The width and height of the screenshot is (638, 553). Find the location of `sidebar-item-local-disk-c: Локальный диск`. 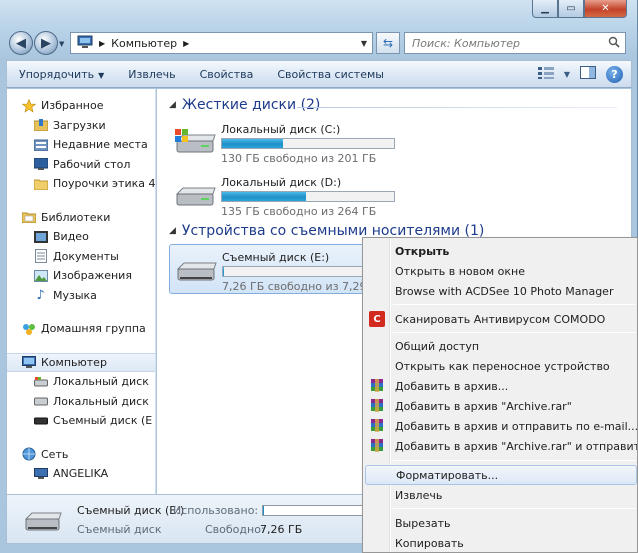

sidebar-item-local-disk-c: Локальный диск is located at coordinates (81, 382).